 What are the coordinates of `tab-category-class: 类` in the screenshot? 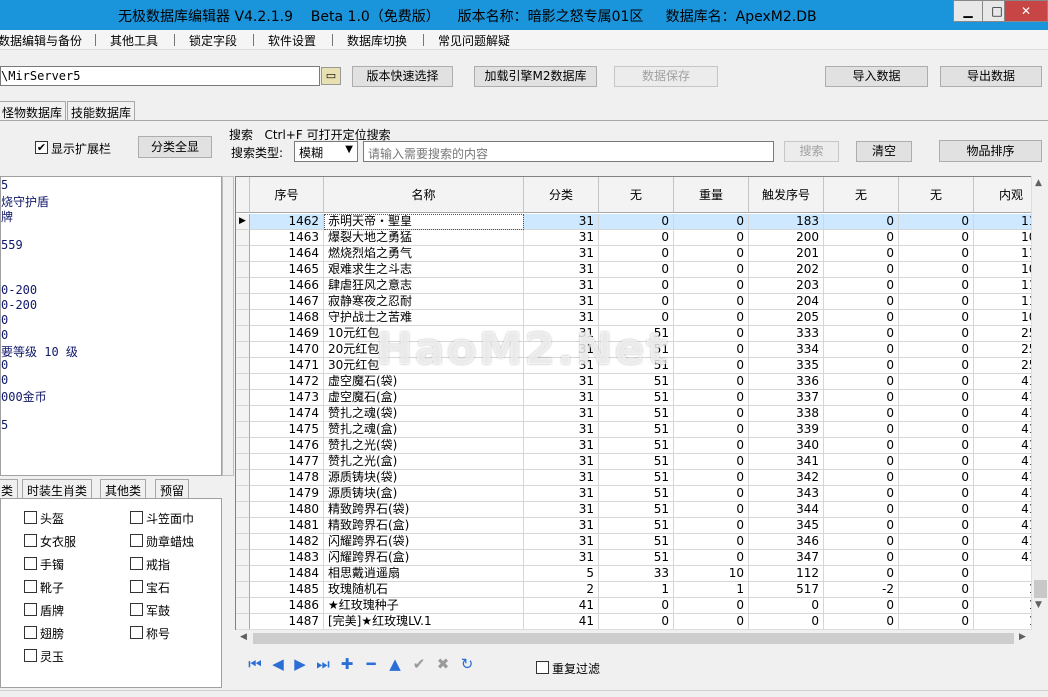 It's located at (9, 489).